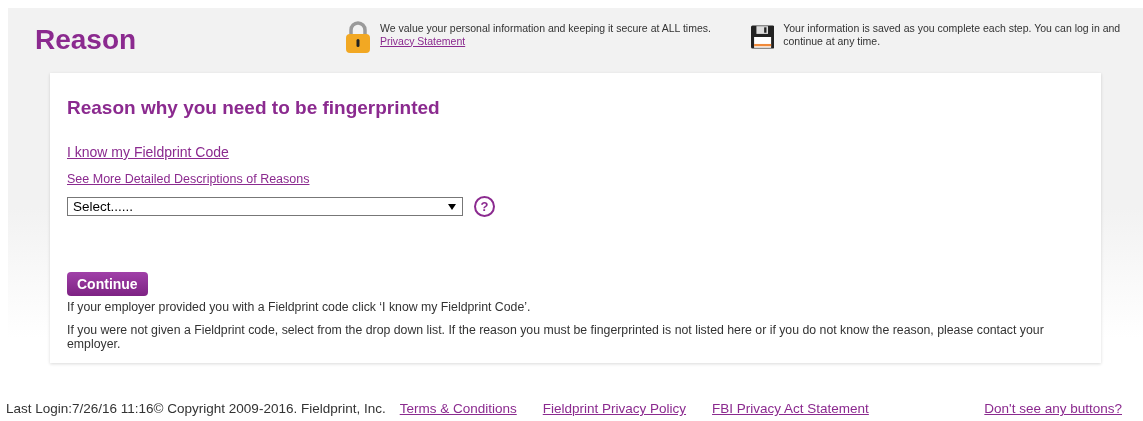  I want to click on continue-button: Continue, so click(107, 284).